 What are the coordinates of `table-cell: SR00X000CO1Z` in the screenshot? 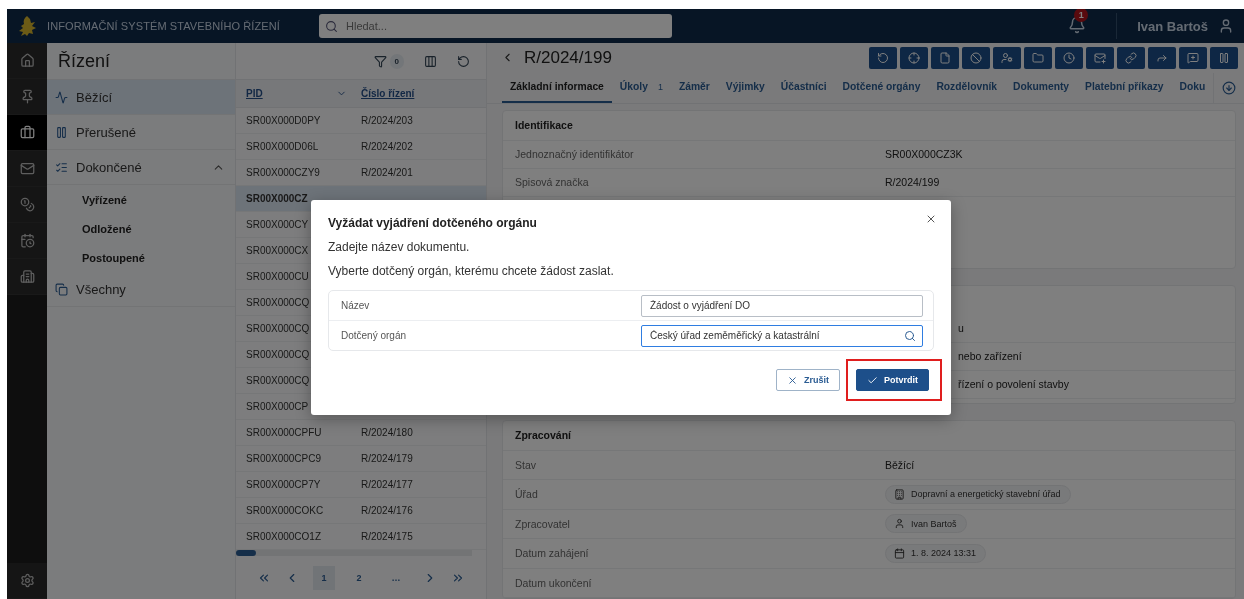 It's located at (284, 536).